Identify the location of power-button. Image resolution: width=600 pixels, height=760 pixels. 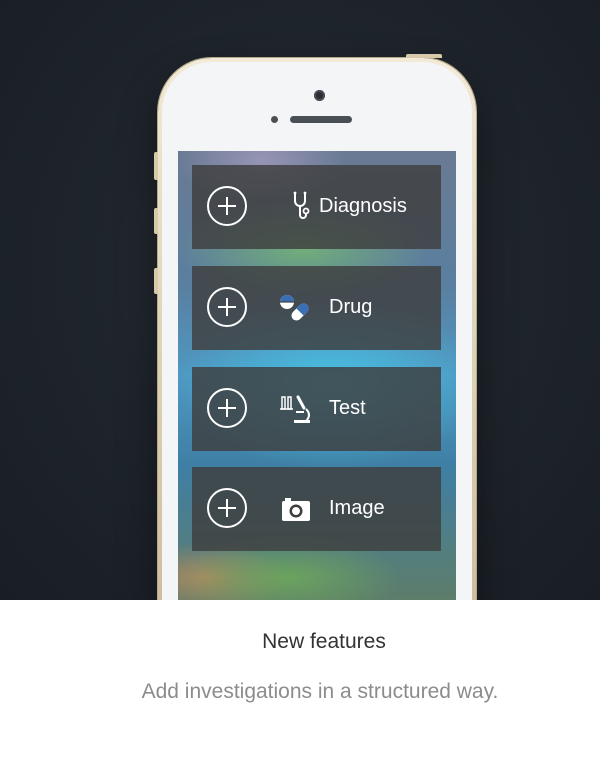
(424, 56).